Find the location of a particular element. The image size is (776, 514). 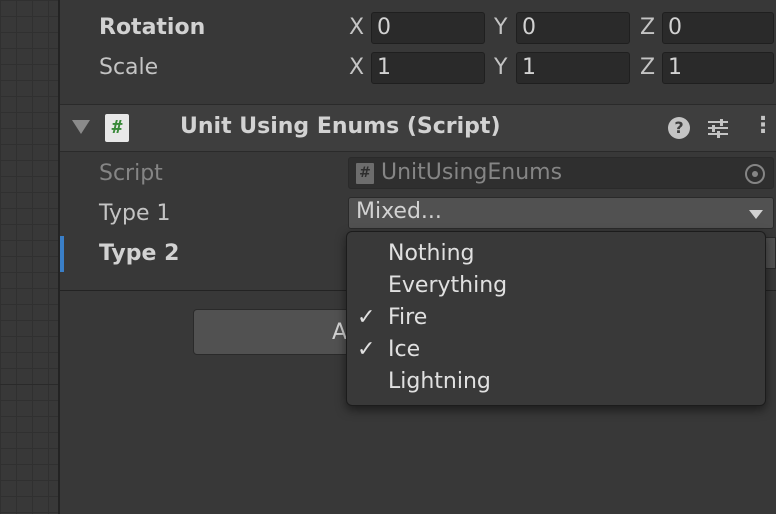

menu-item-fire: ✓ Fire is located at coordinates (556, 319).